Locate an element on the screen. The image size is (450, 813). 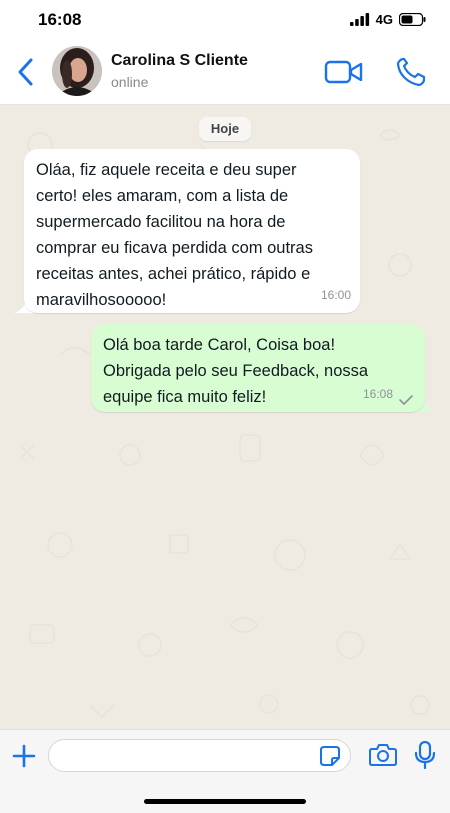
sticker-icon is located at coordinates (330, 756).